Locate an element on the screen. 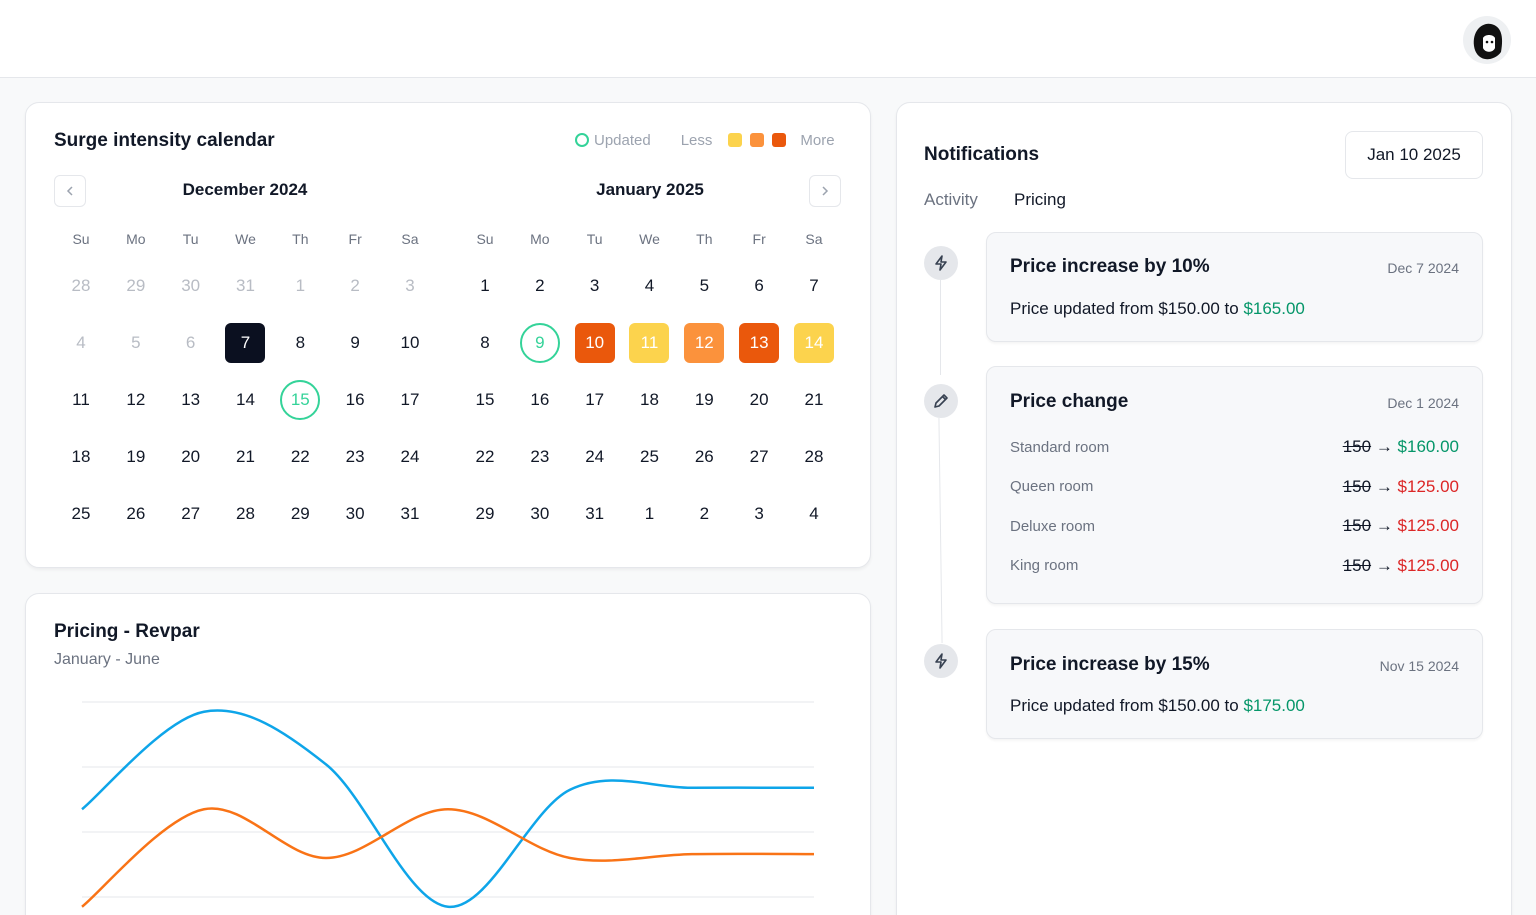 The image size is (1536, 915). calendar-day: 15 is located at coordinates (485, 400).